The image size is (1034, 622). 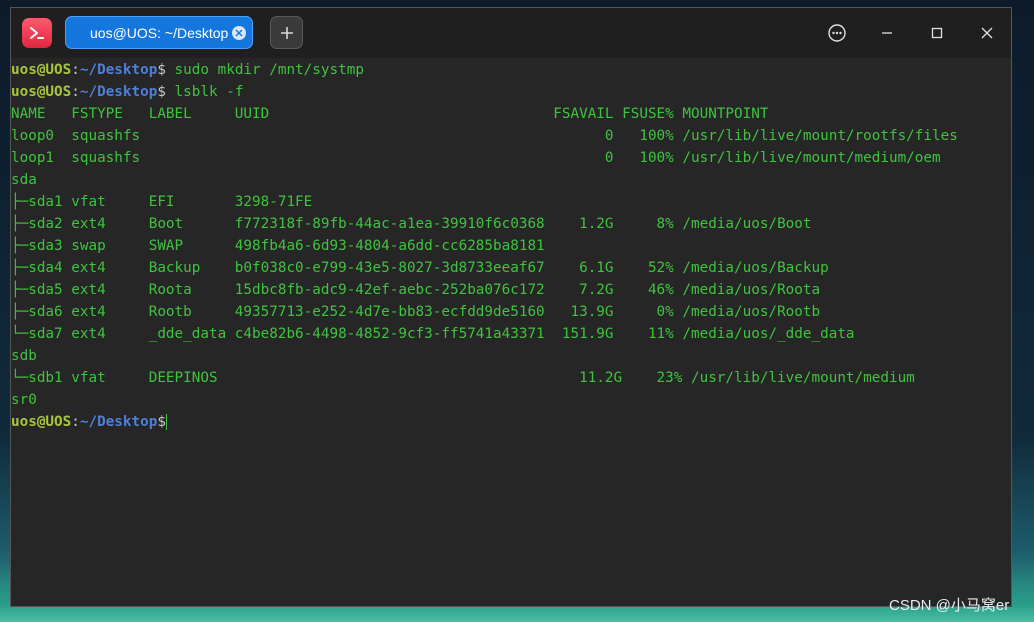 I want to click on close-button, so click(x=987, y=33).